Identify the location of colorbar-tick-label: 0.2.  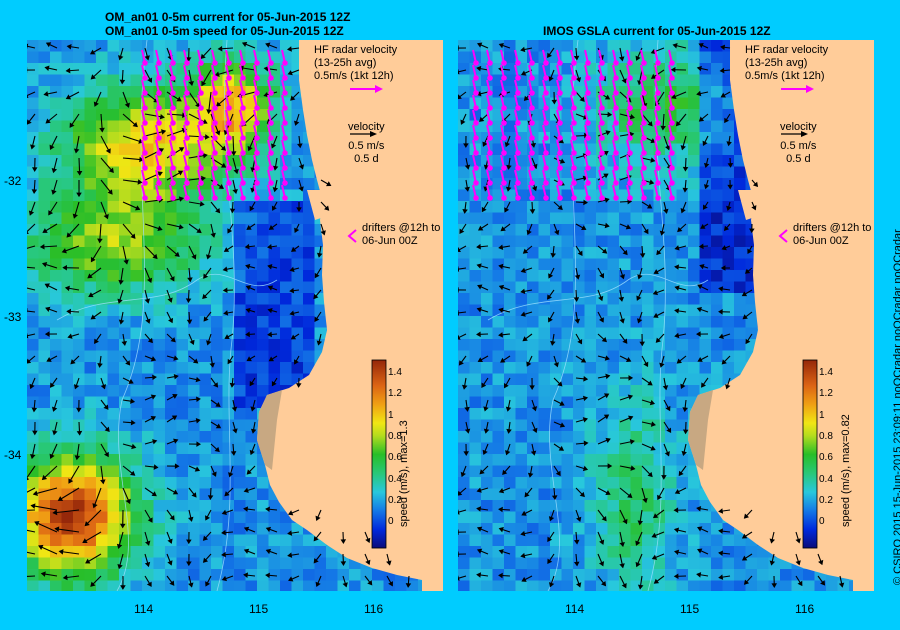
(826, 500).